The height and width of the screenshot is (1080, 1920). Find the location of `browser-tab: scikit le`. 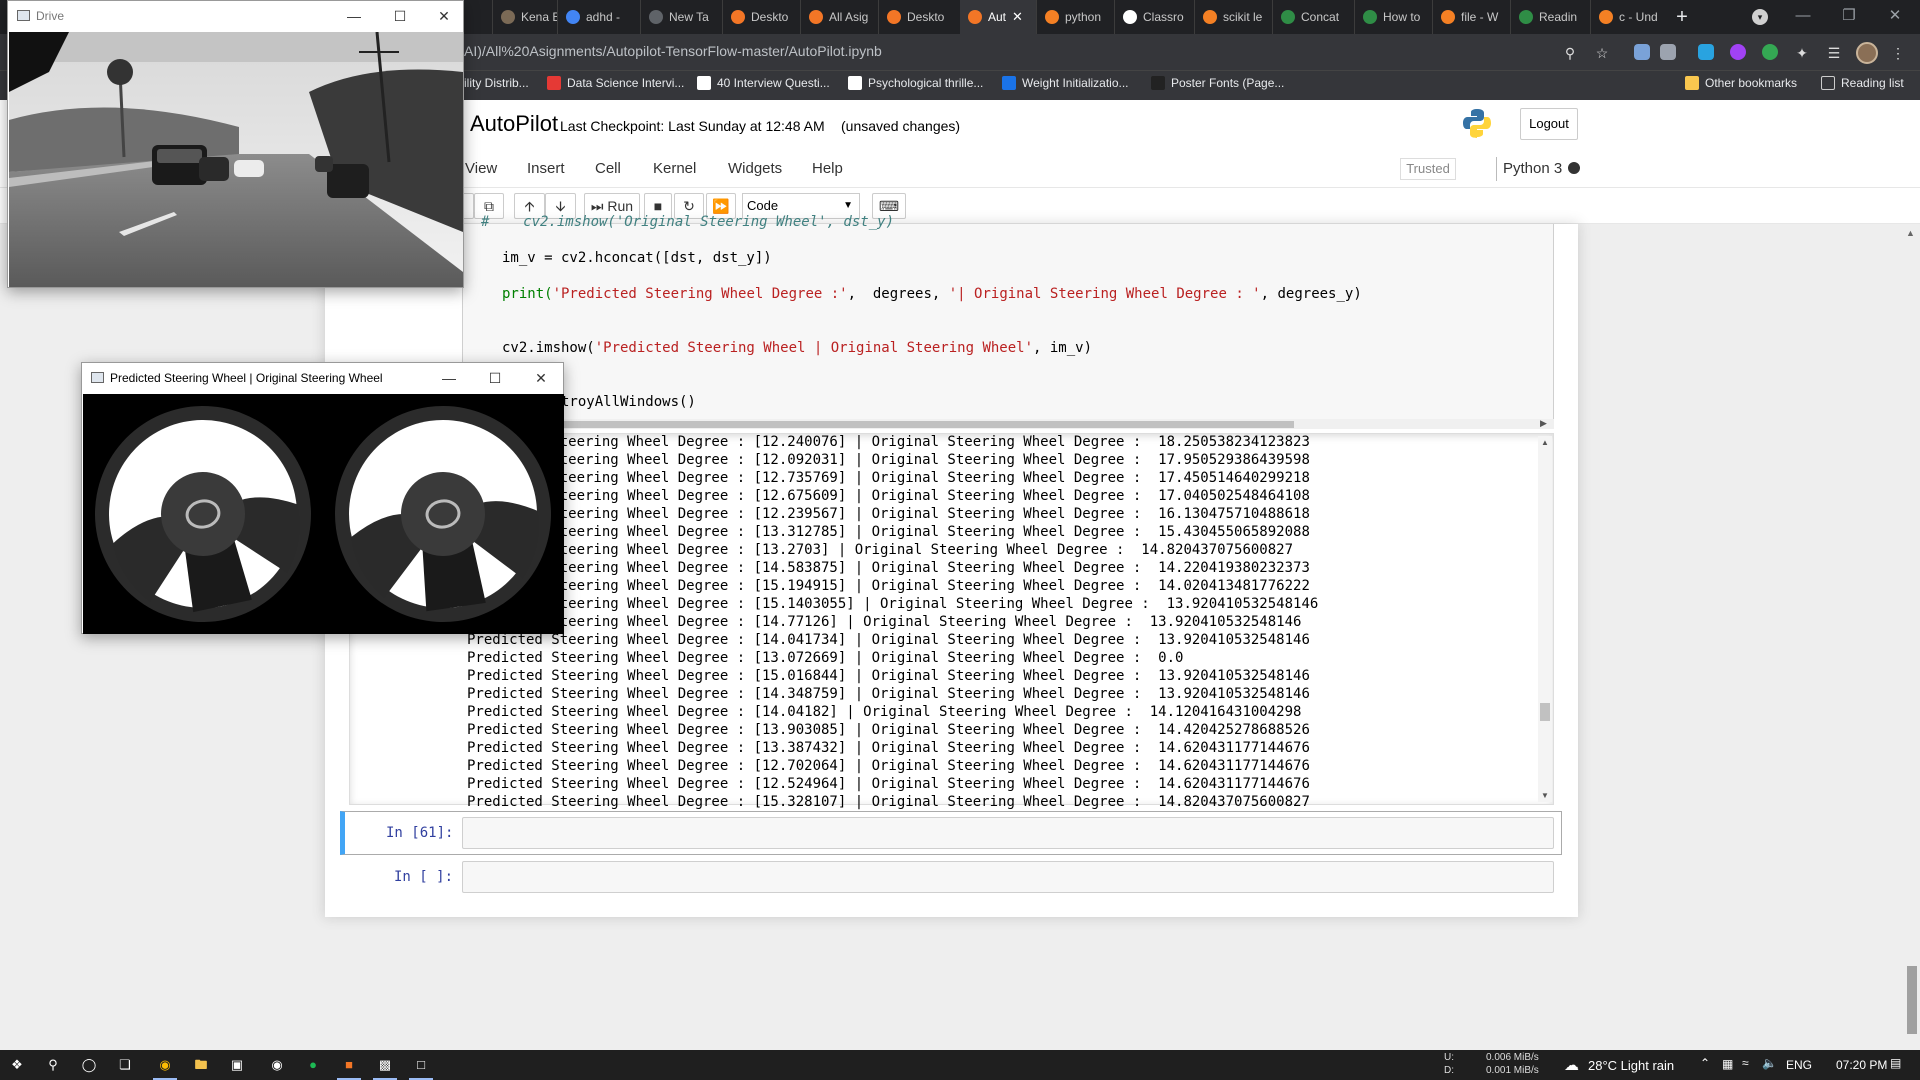

browser-tab: scikit le is located at coordinates (1233, 17).